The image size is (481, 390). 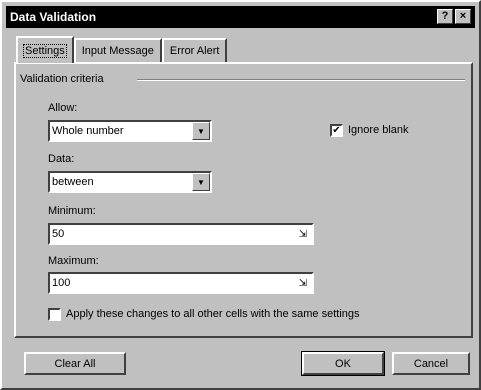 I want to click on cancel-label: Cancel, so click(x=431, y=363).